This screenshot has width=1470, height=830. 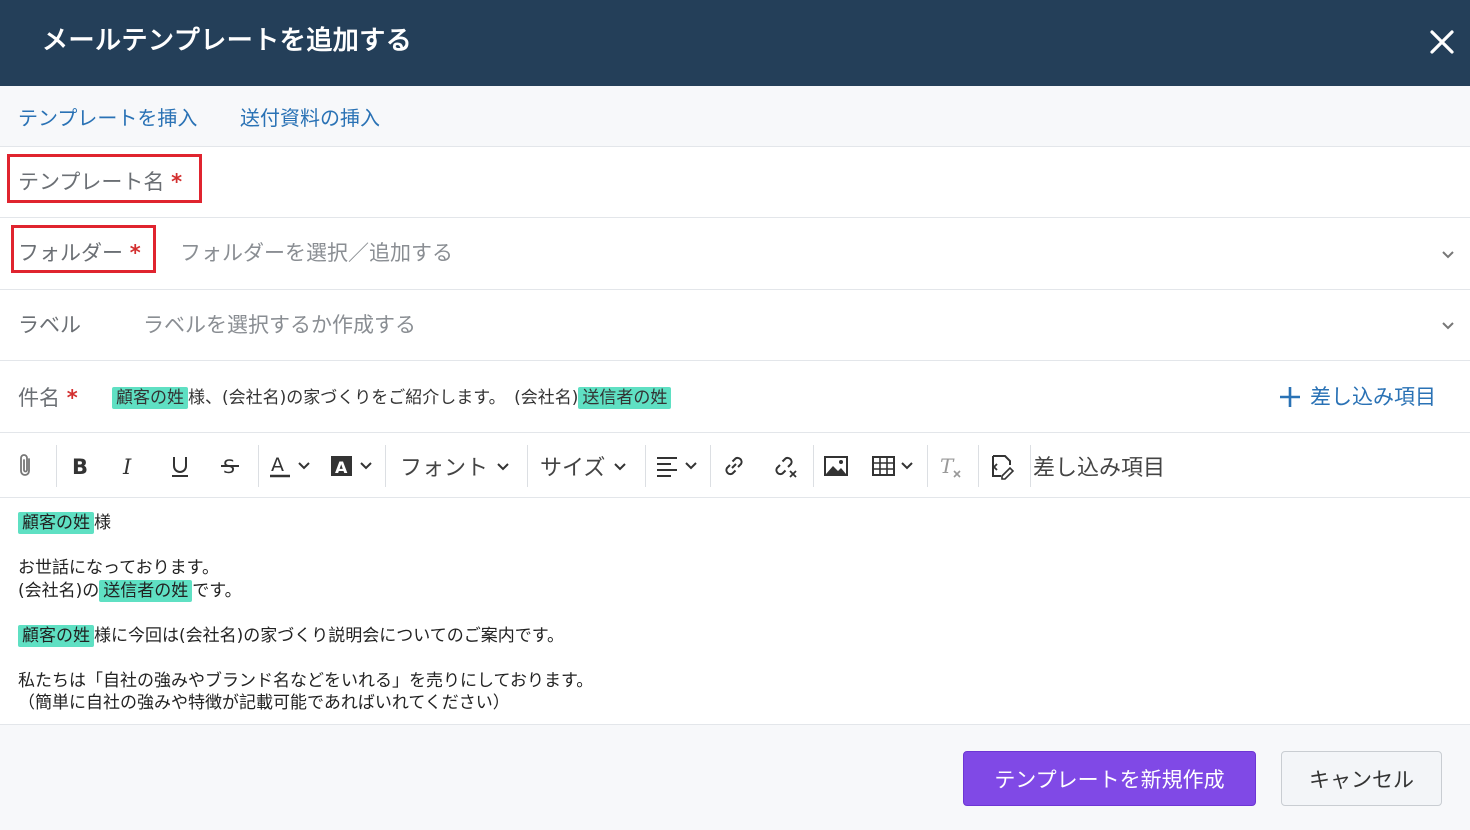 I want to click on italic-icon: I, so click(x=129, y=466).